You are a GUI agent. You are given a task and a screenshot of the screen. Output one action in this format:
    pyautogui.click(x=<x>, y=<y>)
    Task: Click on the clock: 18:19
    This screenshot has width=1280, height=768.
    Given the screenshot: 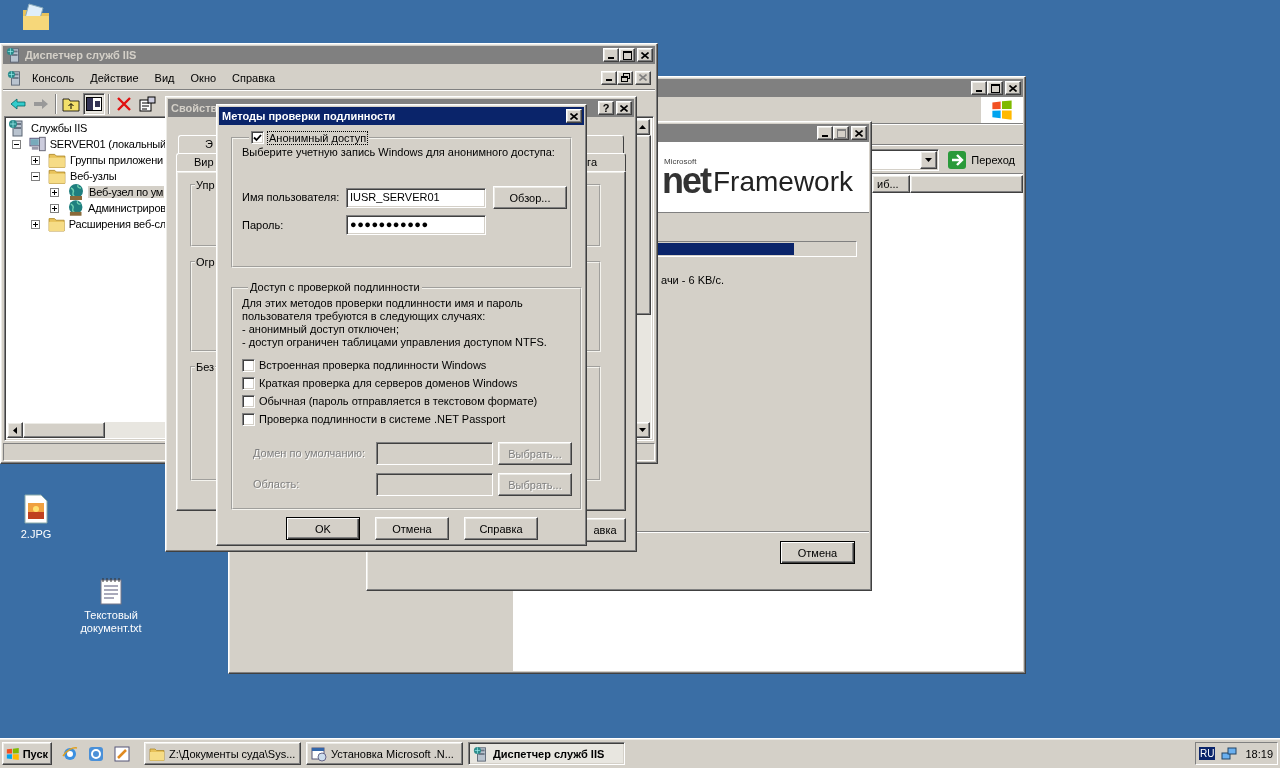 What is the action you would take?
    pyautogui.click(x=1259, y=753)
    